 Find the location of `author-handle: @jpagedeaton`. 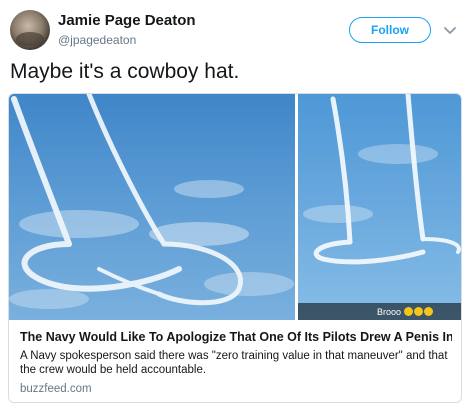

author-handle: @jpagedeaton is located at coordinates (97, 40).